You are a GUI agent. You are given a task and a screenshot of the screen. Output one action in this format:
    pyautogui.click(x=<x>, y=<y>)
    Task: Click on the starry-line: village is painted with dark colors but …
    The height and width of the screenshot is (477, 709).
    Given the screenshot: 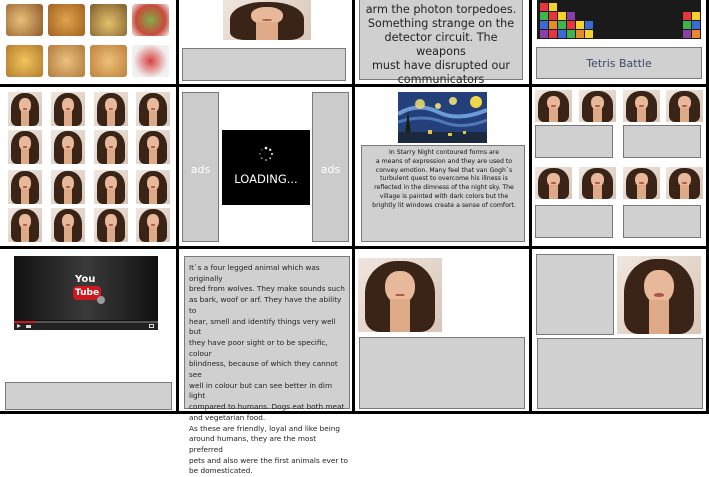 What is the action you would take?
    pyautogui.click(x=444, y=196)
    